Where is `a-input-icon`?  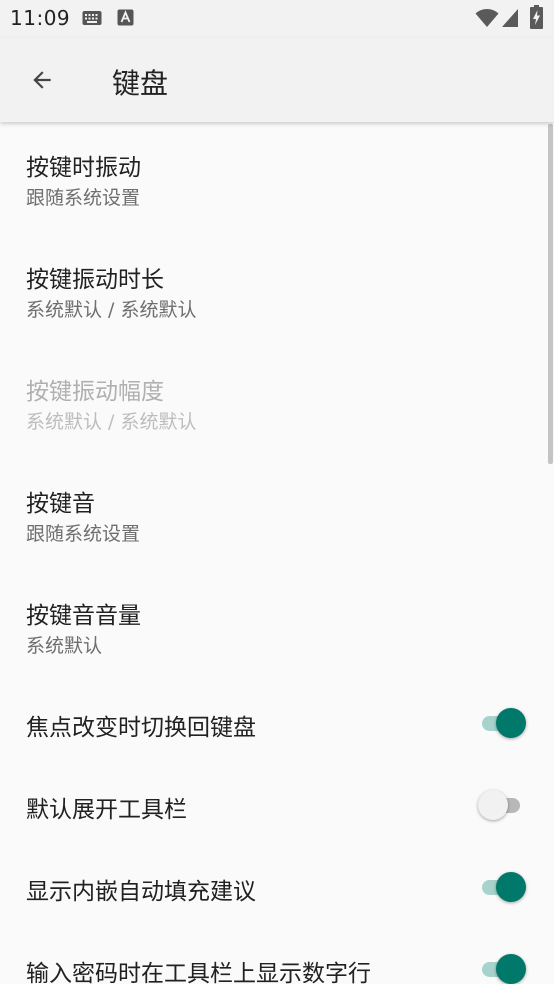 a-input-icon is located at coordinates (125, 17).